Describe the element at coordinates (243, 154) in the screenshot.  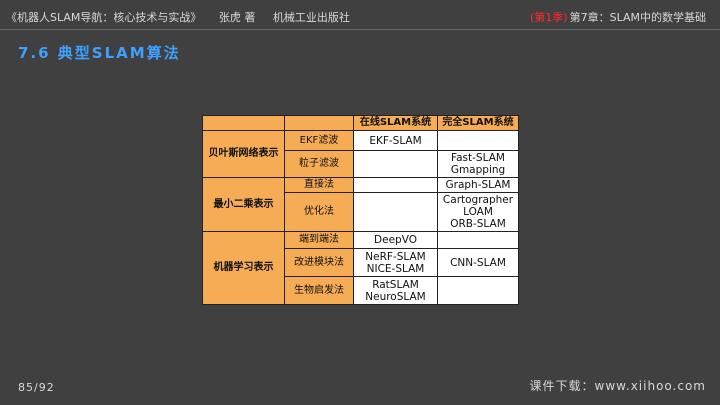
I see `group-bayesian: 贝叶斯网络表示` at that location.